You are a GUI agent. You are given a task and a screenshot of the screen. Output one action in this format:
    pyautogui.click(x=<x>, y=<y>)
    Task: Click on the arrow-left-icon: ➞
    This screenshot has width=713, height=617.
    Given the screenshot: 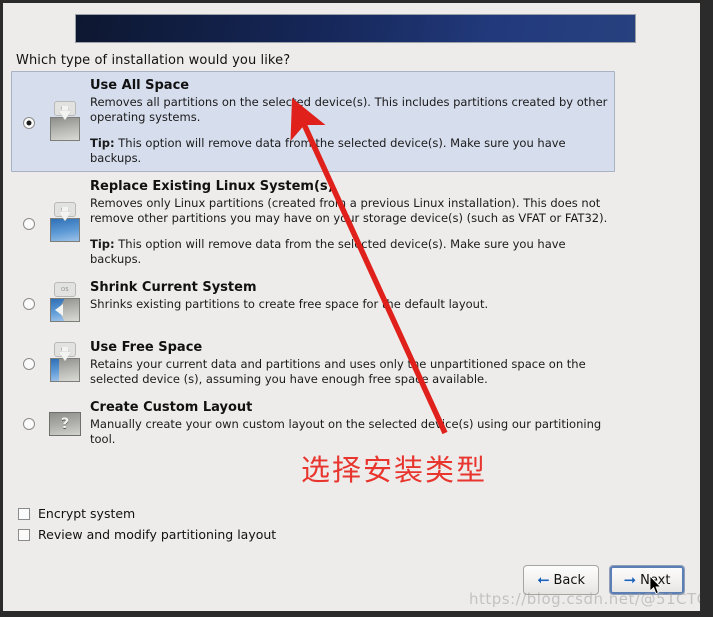 What is the action you would take?
    pyautogui.click(x=543, y=579)
    